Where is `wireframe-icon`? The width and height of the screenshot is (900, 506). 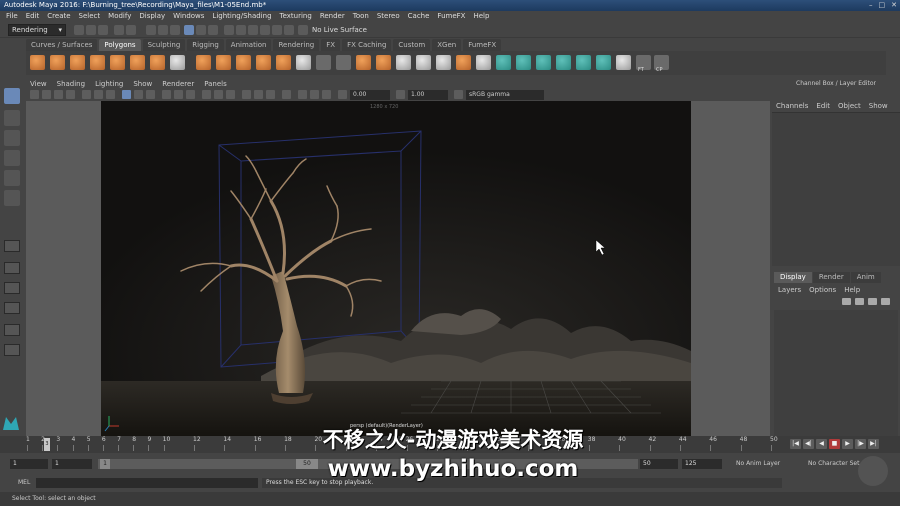 wireframe-icon is located at coordinates (166, 94).